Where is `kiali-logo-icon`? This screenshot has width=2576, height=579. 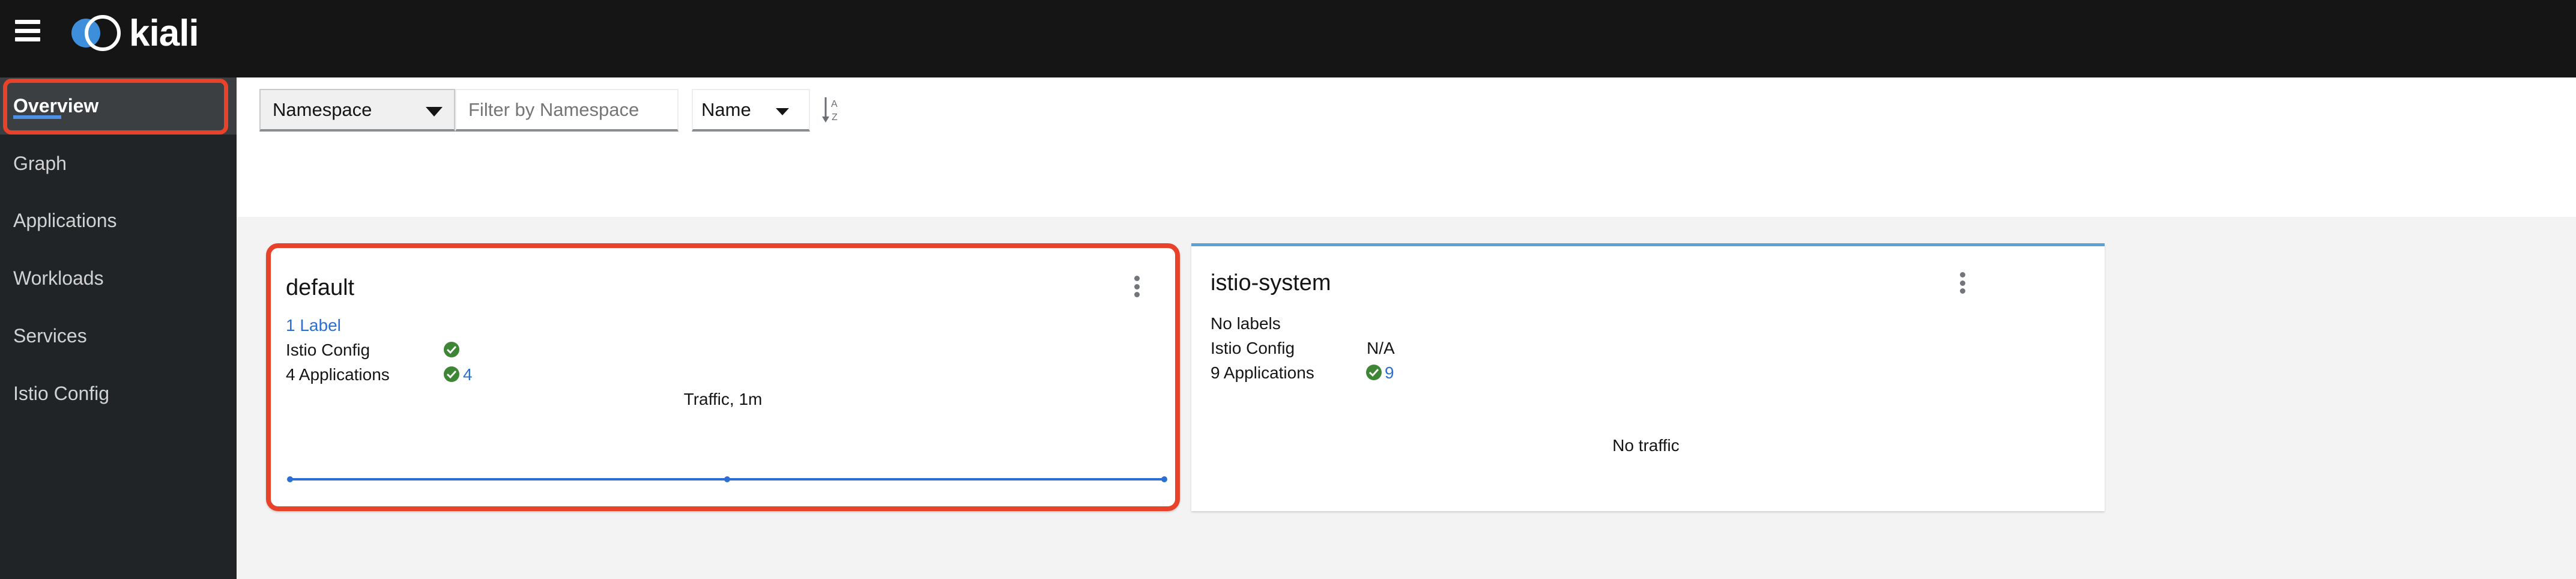
kiali-logo-icon is located at coordinates (96, 33).